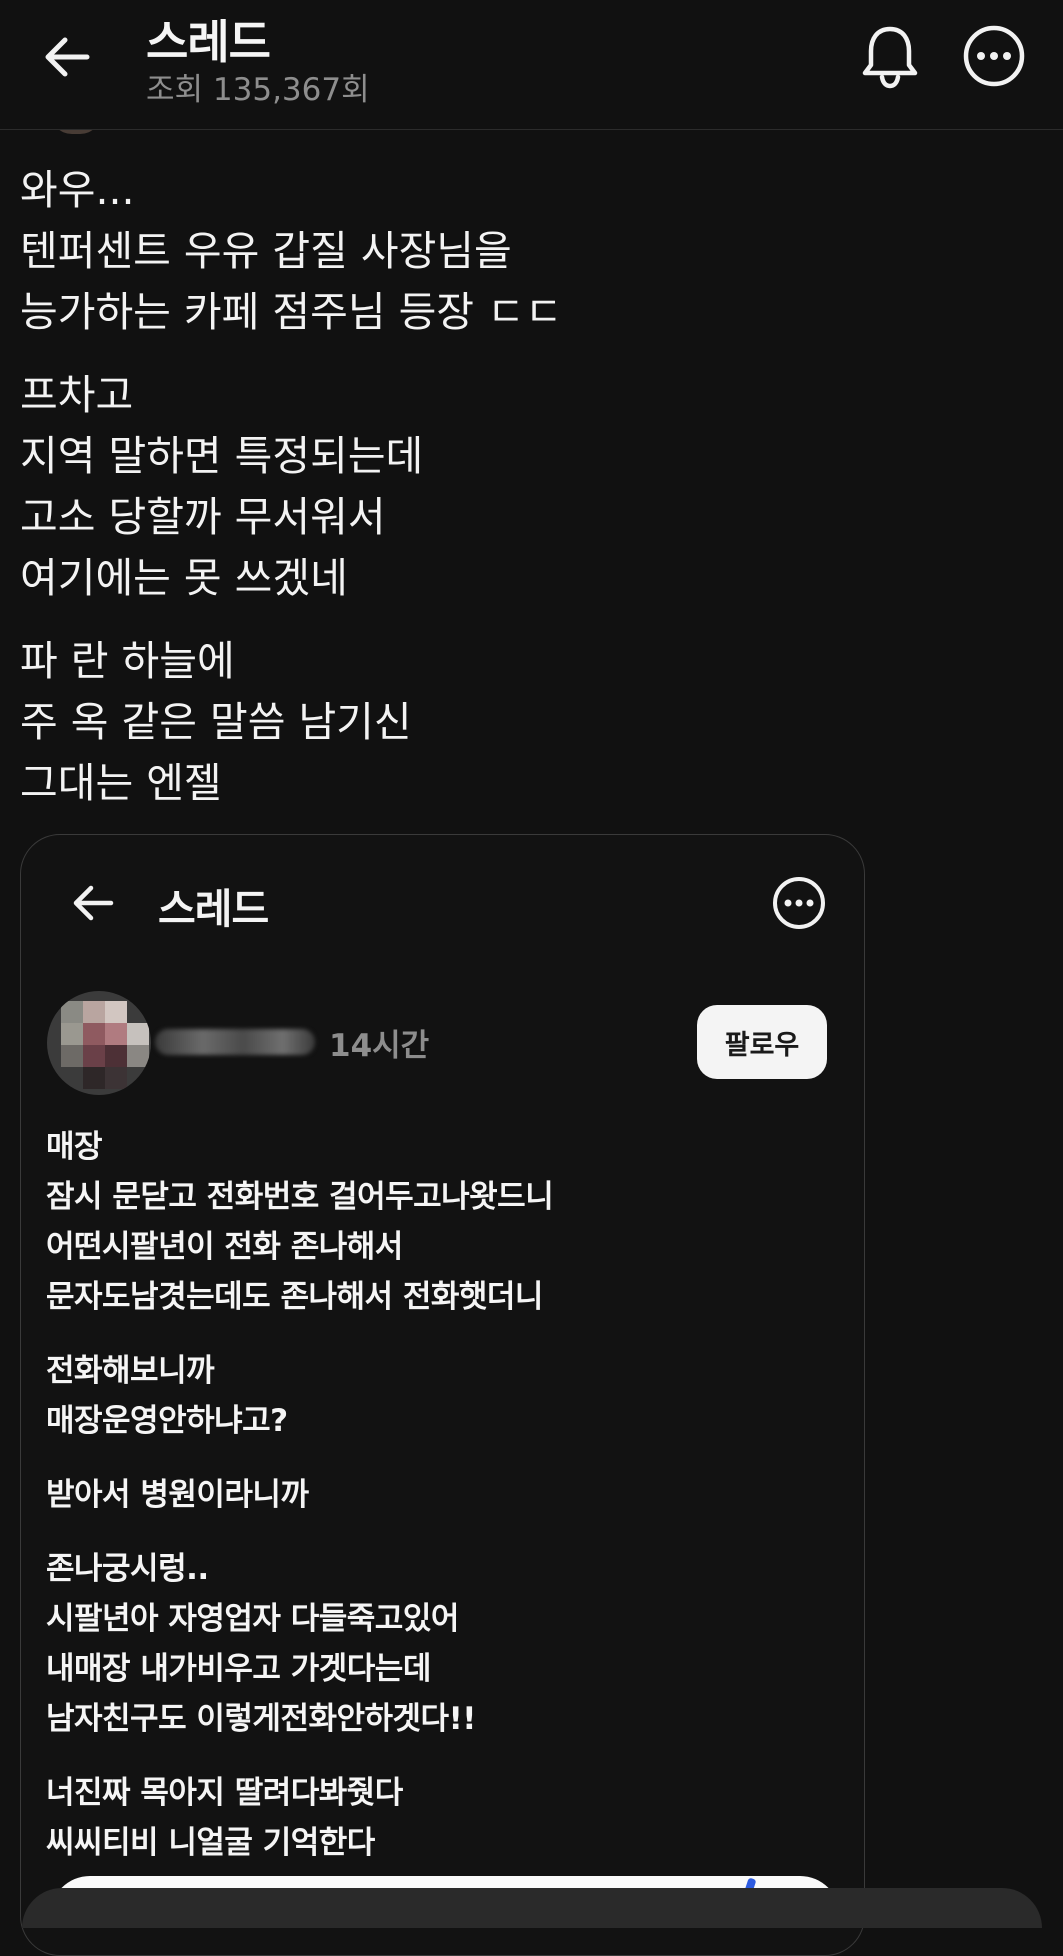 This screenshot has width=1063, height=1956. What do you see at coordinates (291, 312) in the screenshot?
I see `post-line: 능가하는 카페 점주님 등장 ㄷㄷ` at bounding box center [291, 312].